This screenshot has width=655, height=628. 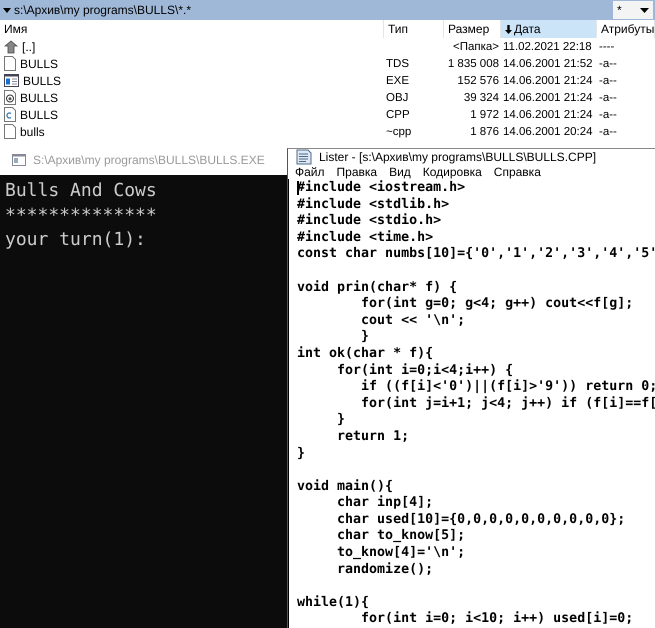 I want to click on file-type: ~cpp, so click(x=398, y=132).